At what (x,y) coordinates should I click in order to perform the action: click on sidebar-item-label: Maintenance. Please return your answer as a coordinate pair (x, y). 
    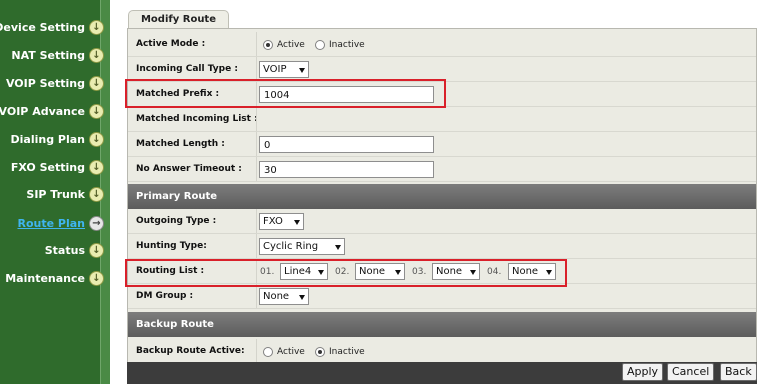
    Looking at the image, I should click on (45, 278).